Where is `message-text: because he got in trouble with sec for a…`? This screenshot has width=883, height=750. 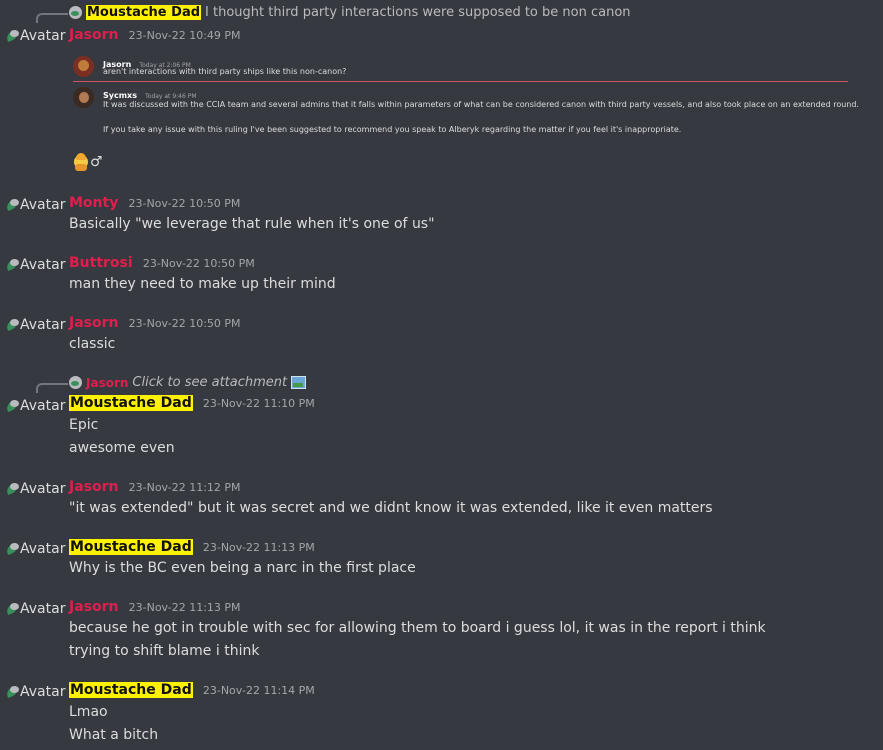 message-text: because he got in trouble with sec for a… is located at coordinates (417, 628).